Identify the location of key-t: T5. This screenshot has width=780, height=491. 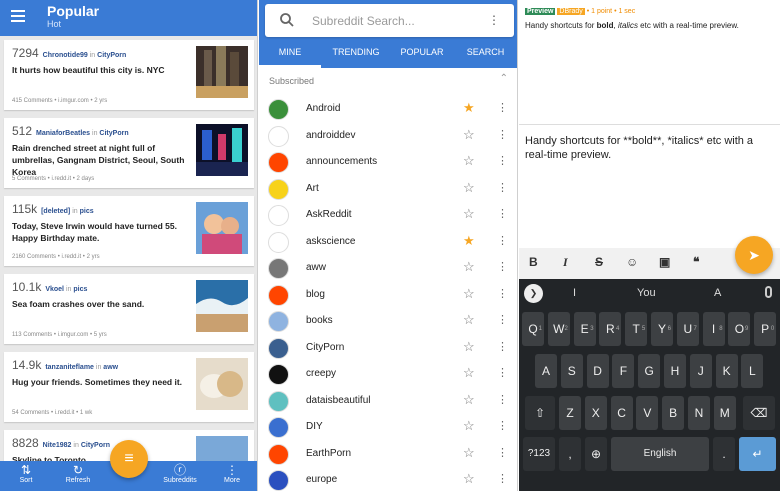
(636, 329).